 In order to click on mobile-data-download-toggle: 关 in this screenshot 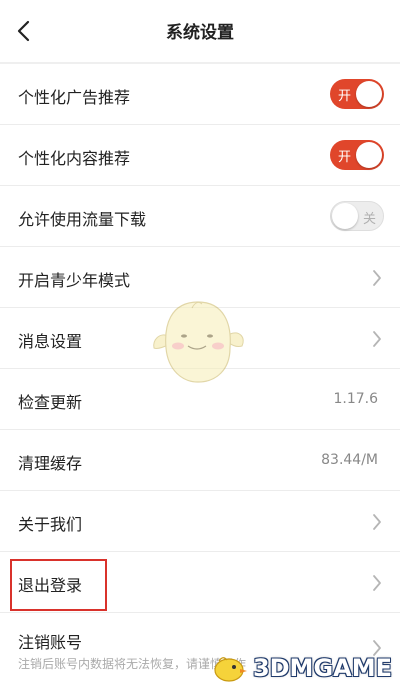, I will do `click(357, 216)`.